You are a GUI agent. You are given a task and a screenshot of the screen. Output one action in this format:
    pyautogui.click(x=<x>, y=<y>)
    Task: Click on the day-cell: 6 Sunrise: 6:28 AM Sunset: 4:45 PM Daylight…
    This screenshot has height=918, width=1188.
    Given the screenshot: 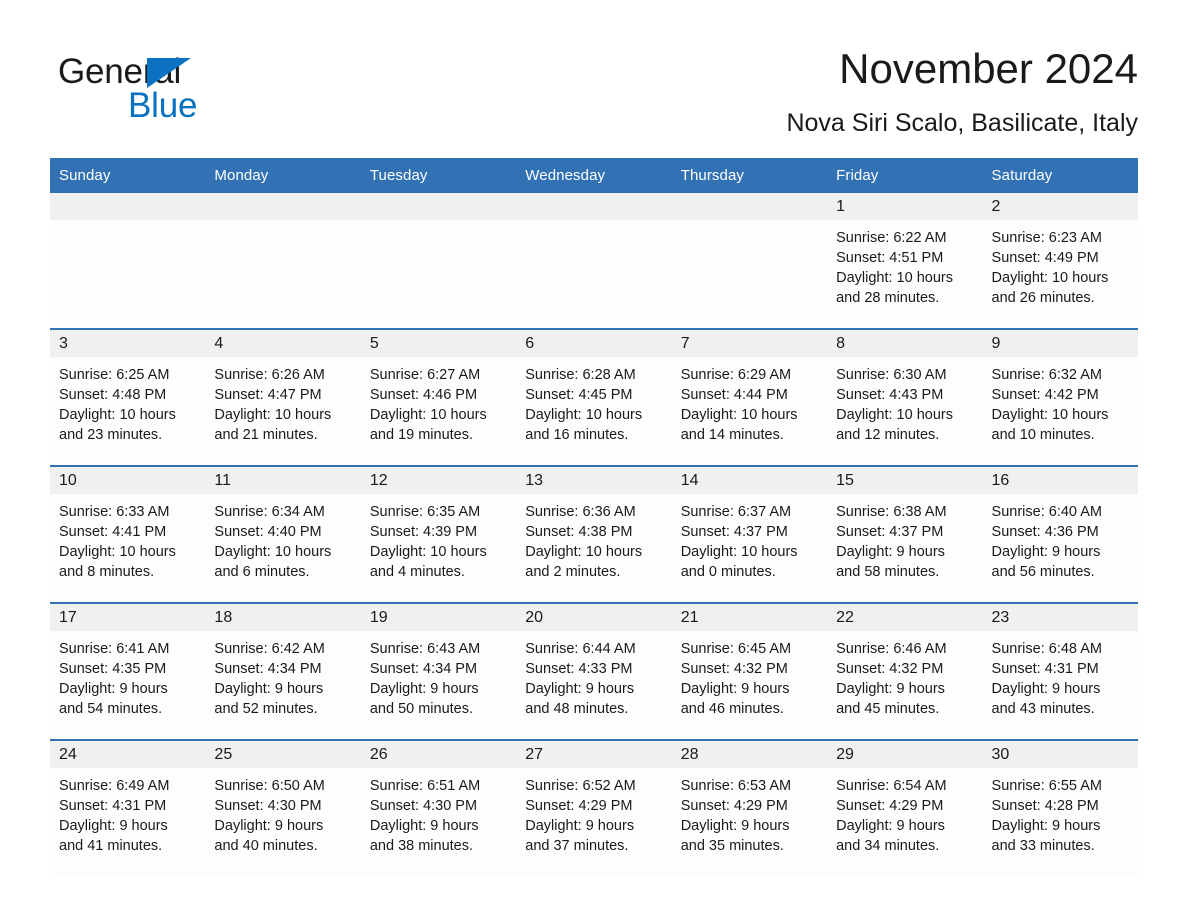 What is the action you would take?
    pyautogui.click(x=594, y=397)
    